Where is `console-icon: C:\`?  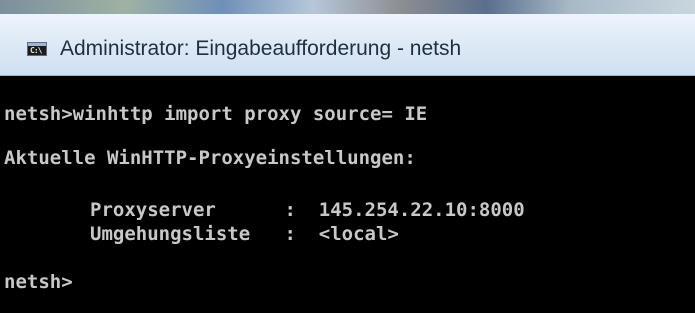
console-icon: C:\ is located at coordinates (37, 49).